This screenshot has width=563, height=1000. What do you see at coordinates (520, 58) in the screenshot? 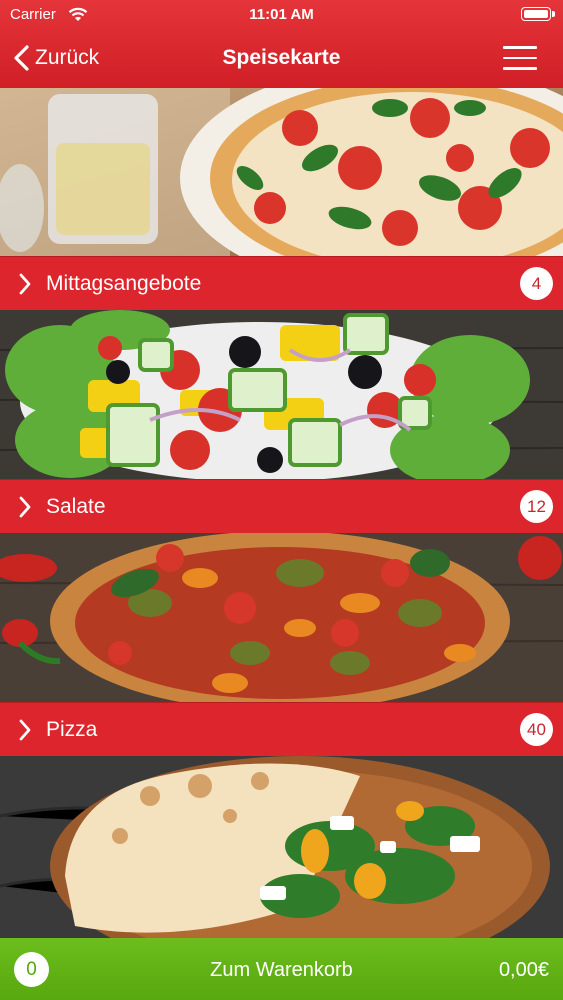
I see `hamburger-menu-icon` at bounding box center [520, 58].